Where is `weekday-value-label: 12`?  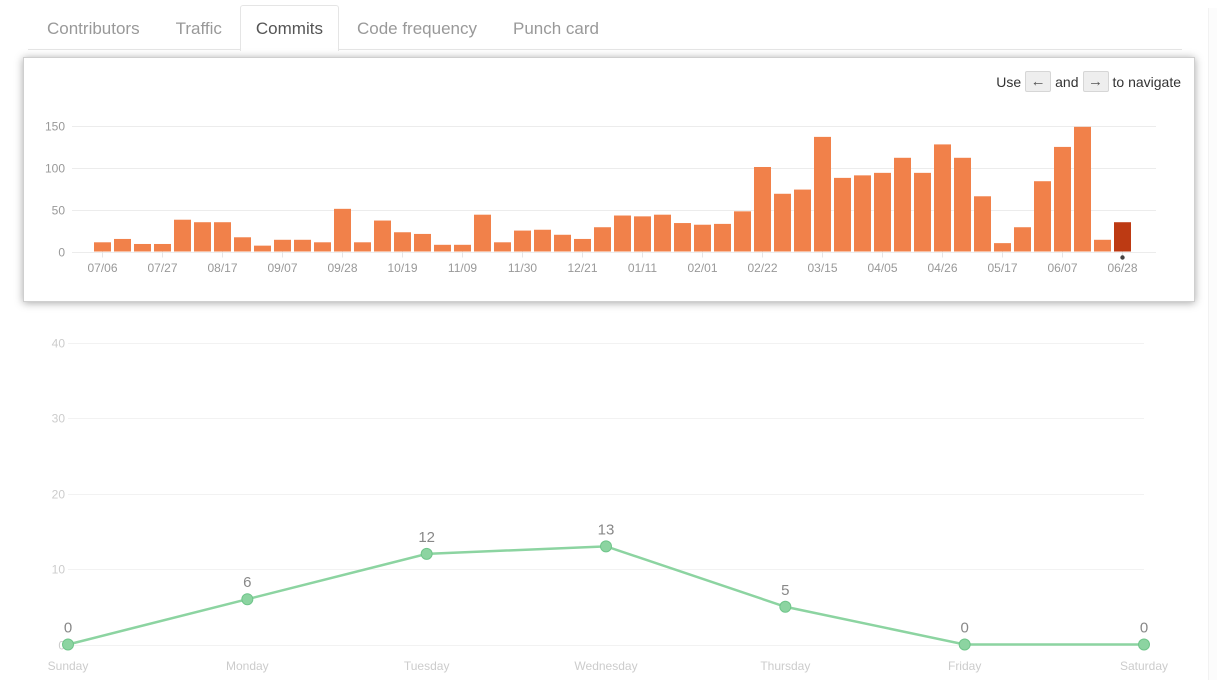 weekday-value-label: 12 is located at coordinates (426, 537).